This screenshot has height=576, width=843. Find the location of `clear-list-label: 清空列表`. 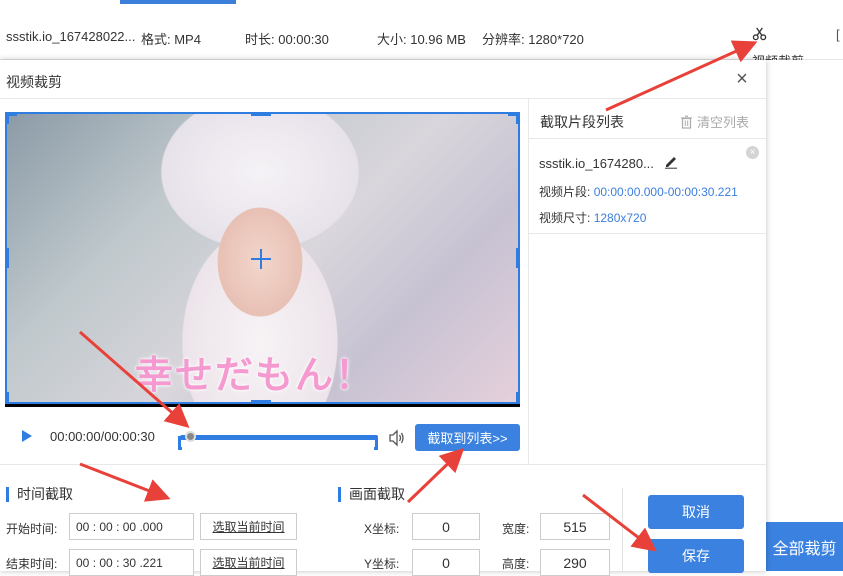

clear-list-label: 清空列表 is located at coordinates (723, 122).